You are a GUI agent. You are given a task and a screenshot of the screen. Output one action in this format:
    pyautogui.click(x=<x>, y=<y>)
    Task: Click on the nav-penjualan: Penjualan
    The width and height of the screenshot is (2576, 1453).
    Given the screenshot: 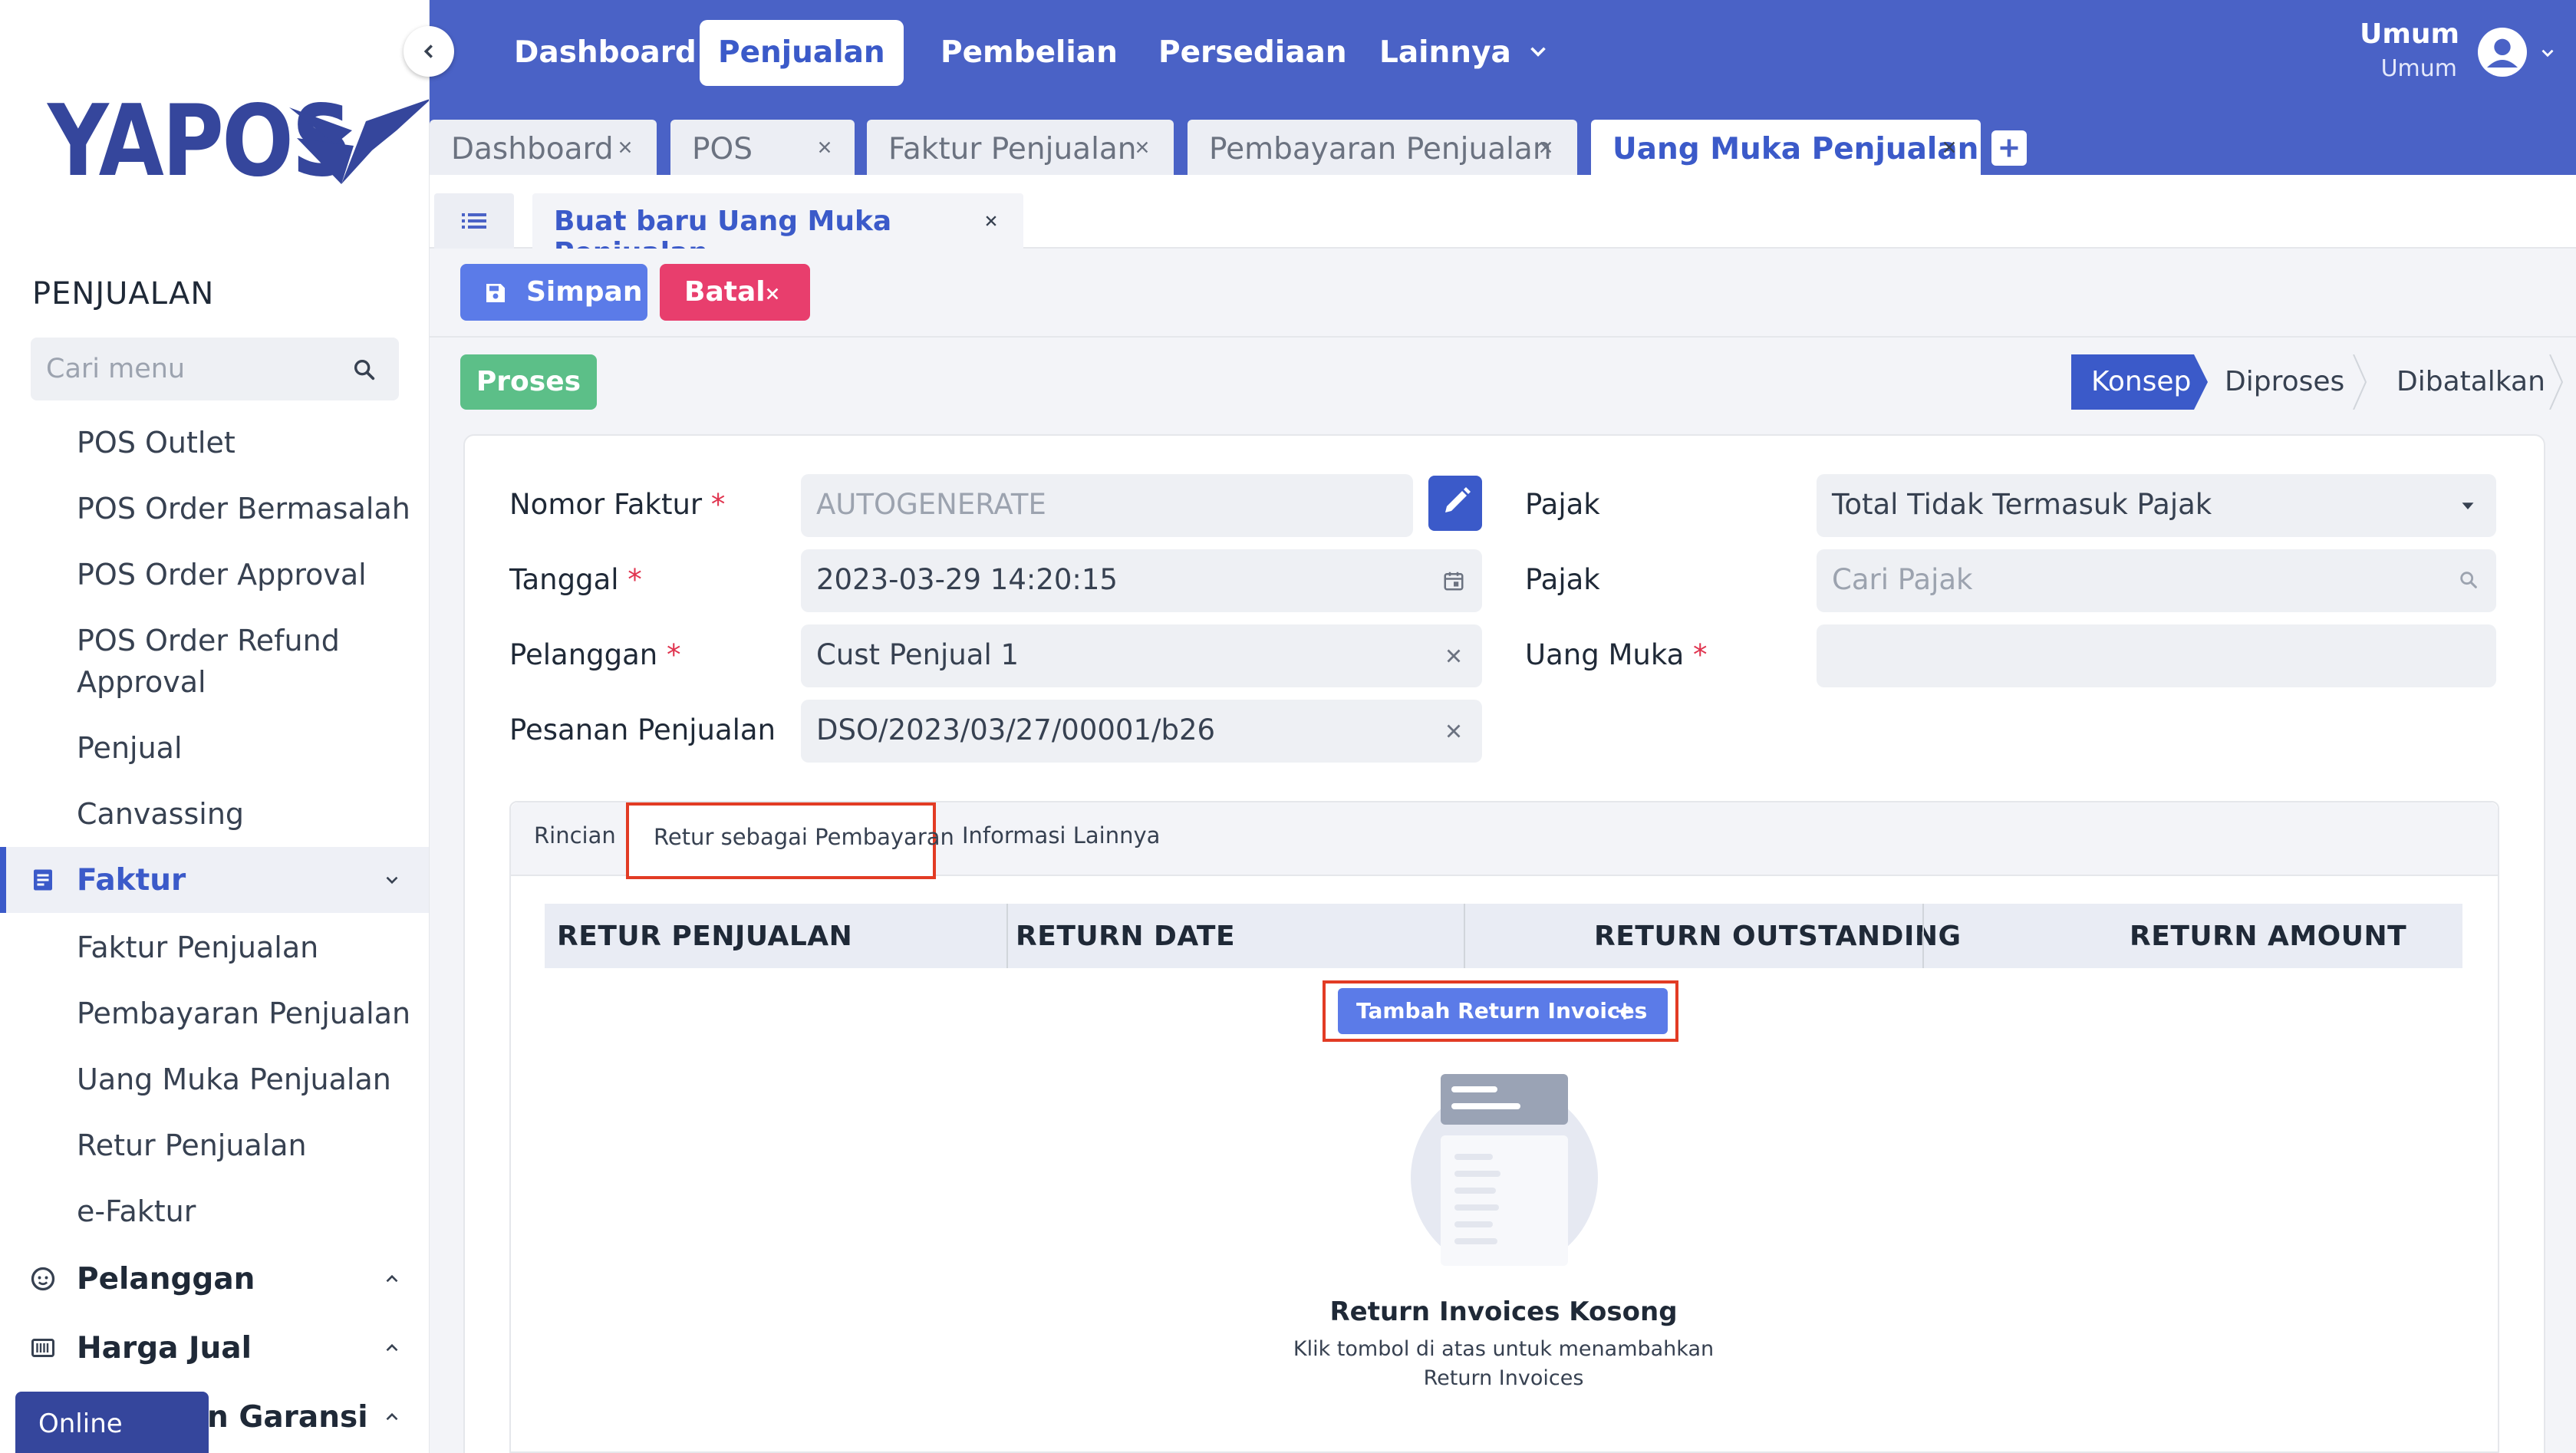 What is the action you would take?
    pyautogui.click(x=802, y=53)
    